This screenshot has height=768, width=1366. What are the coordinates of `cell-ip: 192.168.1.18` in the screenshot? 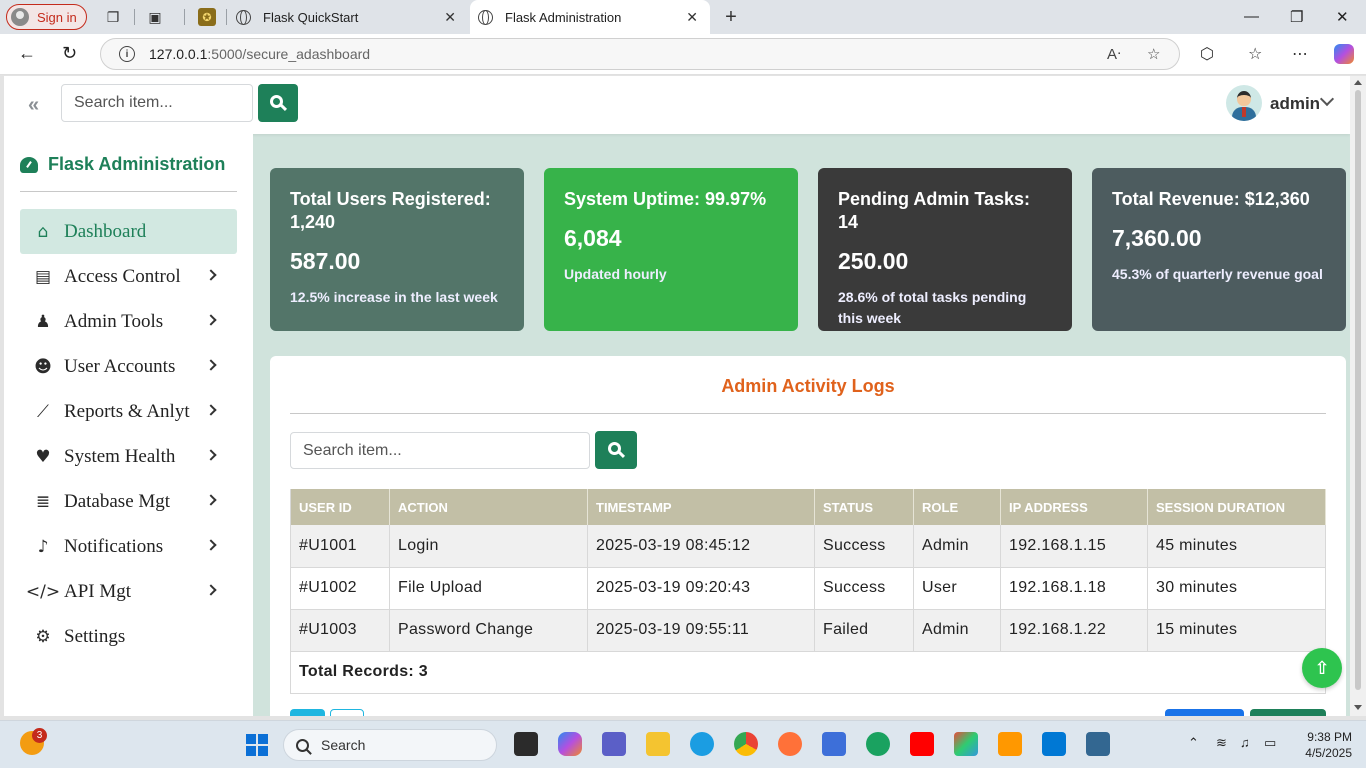 It's located at (1074, 588).